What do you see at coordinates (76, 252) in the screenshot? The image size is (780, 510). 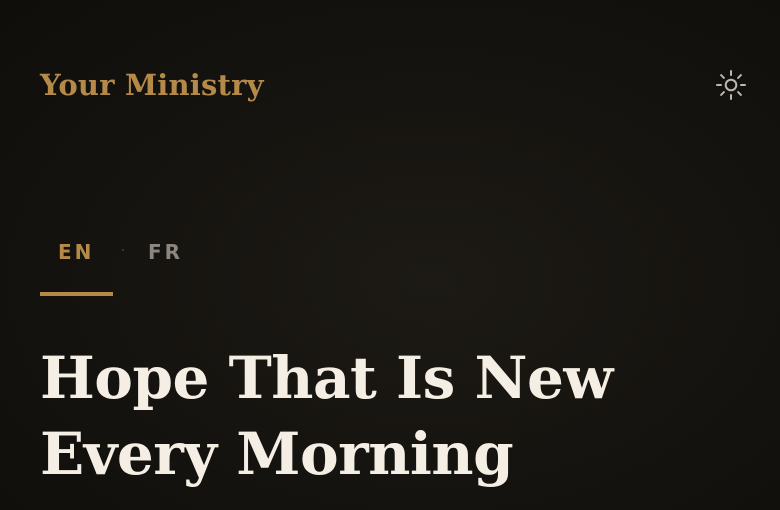 I see `language-option-en: EN` at bounding box center [76, 252].